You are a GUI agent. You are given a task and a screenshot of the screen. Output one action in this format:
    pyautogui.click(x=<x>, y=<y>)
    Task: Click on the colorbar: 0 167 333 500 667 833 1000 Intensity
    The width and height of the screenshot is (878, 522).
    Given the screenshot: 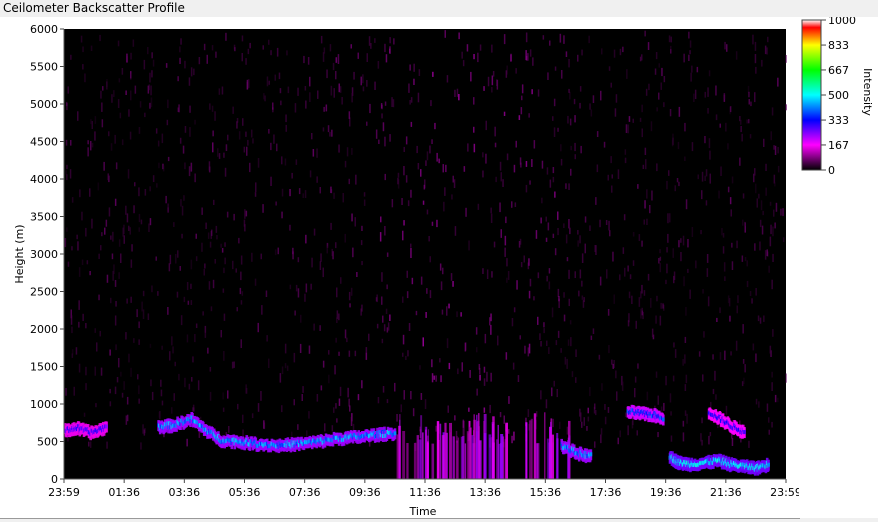 What is the action you would take?
    pyautogui.click(x=838, y=266)
    